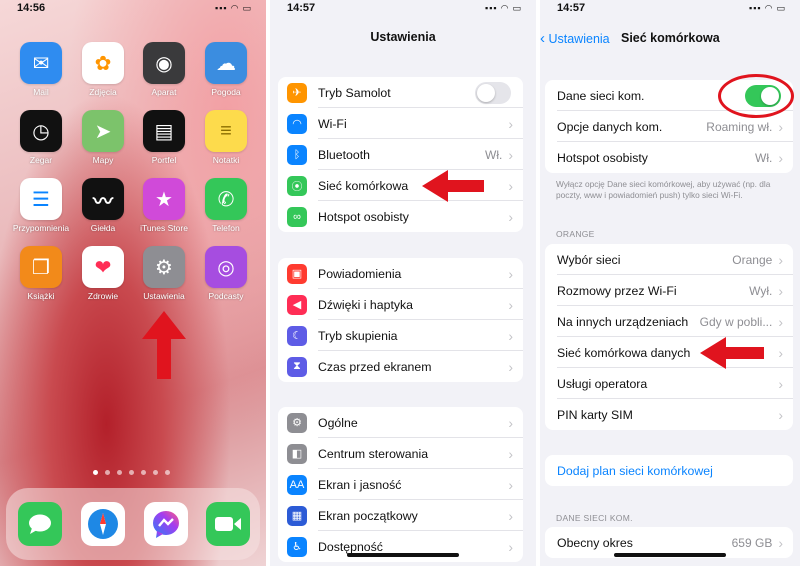 This screenshot has height=566, width=800. What do you see at coordinates (400, 515) in the screenshot?
I see `settings-row-ekran-początkowy: ▦ Ekran początkowy ›` at bounding box center [400, 515].